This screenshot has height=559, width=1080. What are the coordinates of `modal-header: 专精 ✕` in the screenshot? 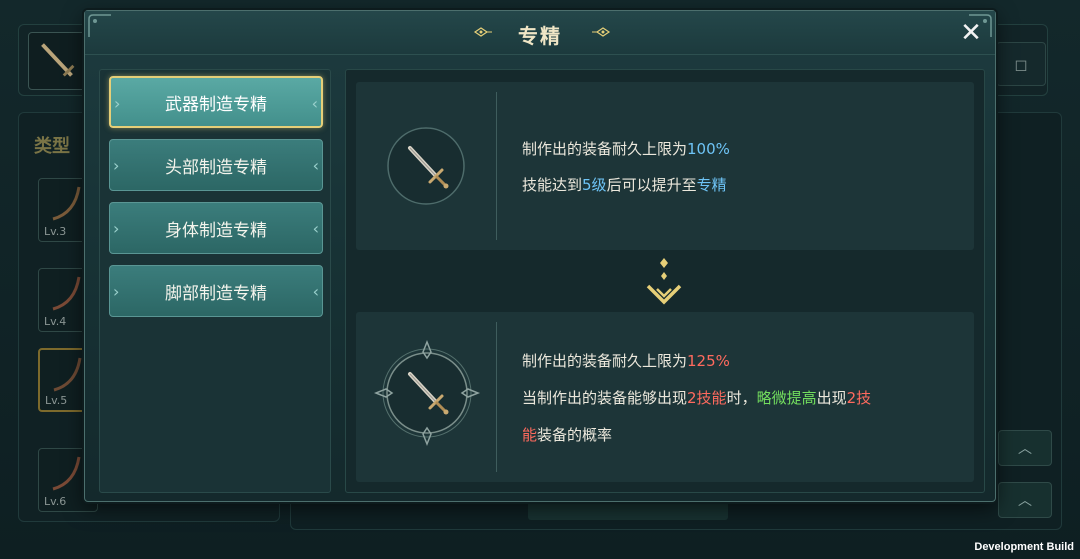 It's located at (540, 33).